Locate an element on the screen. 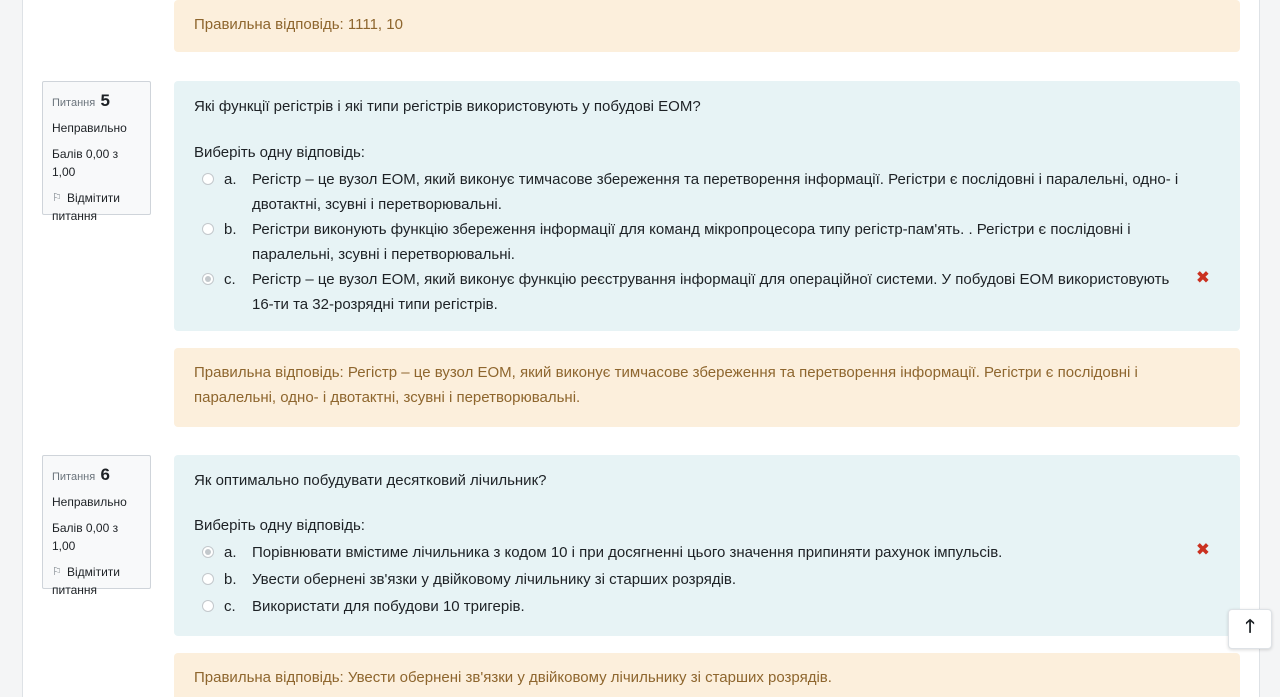 The height and width of the screenshot is (697, 1280). question-number: Питання 6 is located at coordinates (97, 475).